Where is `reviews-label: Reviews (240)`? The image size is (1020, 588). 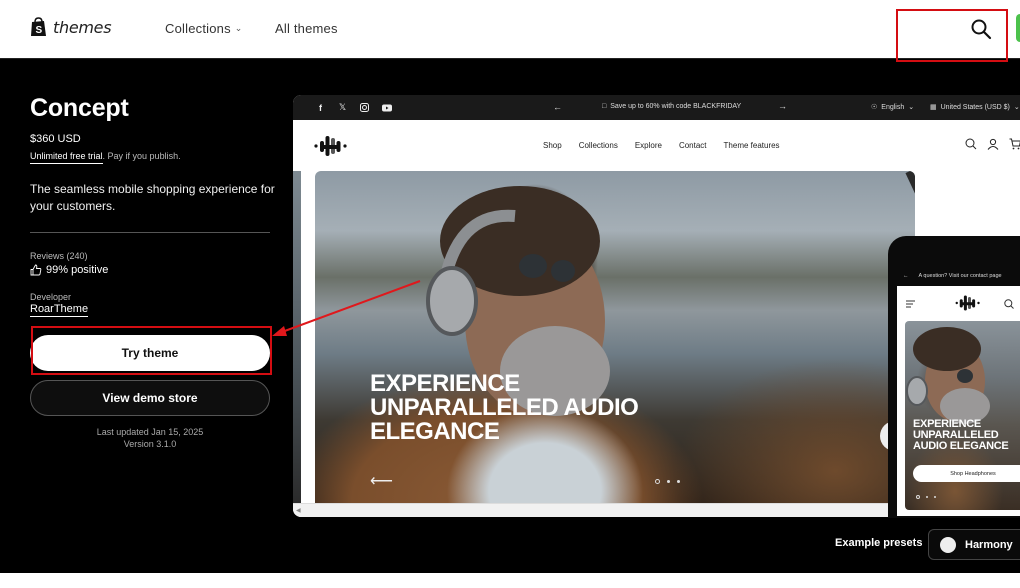
reviews-label: Reviews (240) is located at coordinates (59, 256).